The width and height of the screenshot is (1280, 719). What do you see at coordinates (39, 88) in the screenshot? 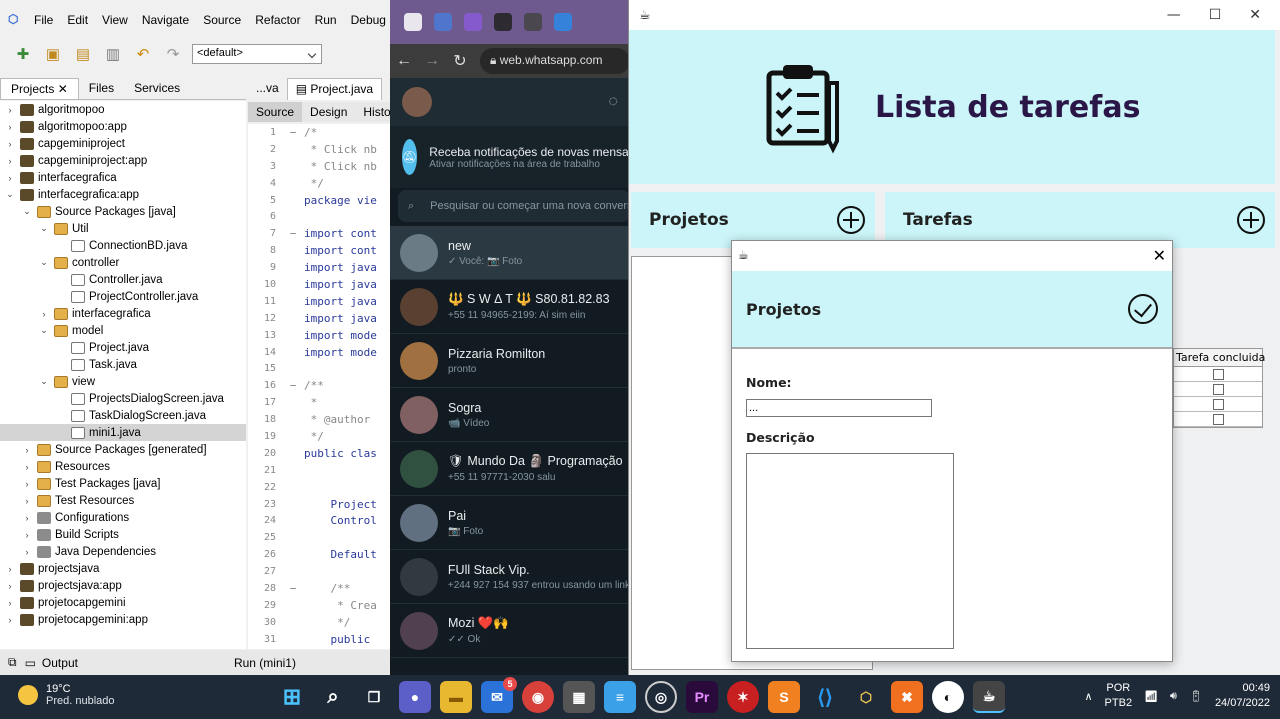
I see `tab-projects: Projects ✕` at bounding box center [39, 88].